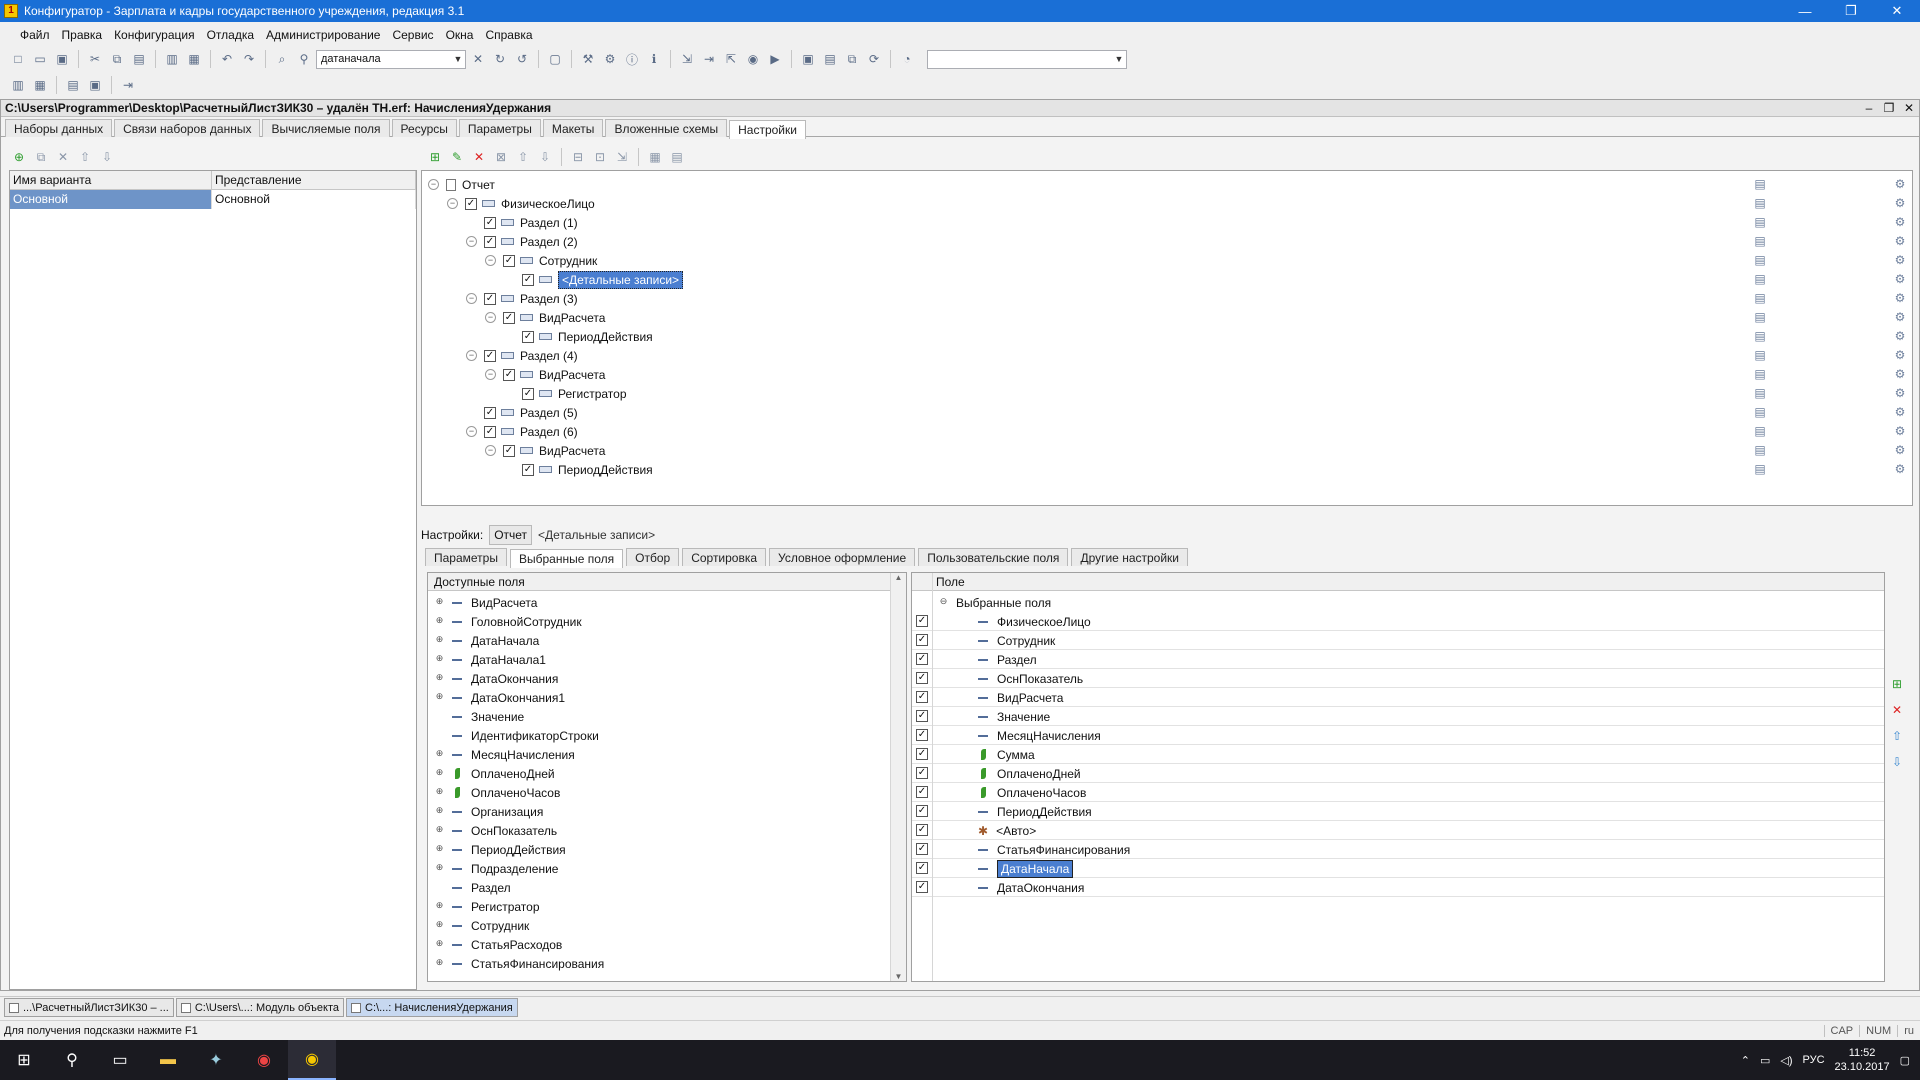 Image resolution: width=1920 pixels, height=1080 pixels. I want to click on table-row: ✱ <Авто>, so click(1007, 830).